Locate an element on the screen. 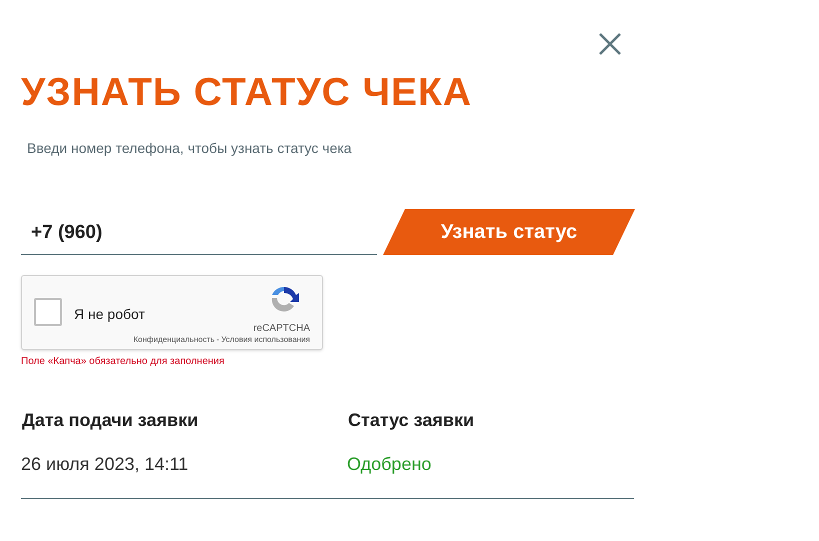  terms-link: Условия использования is located at coordinates (265, 340).